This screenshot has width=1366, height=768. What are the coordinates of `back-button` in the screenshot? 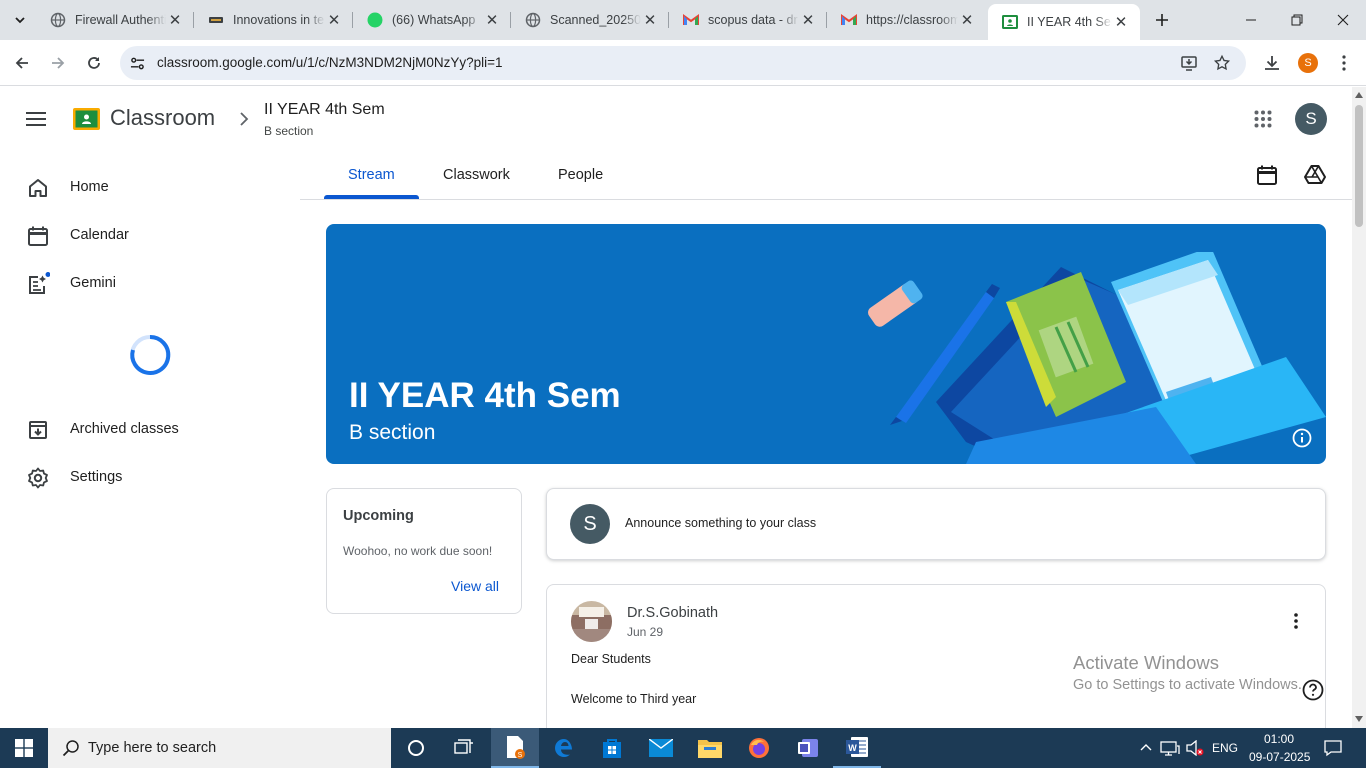 It's located at (22, 63).